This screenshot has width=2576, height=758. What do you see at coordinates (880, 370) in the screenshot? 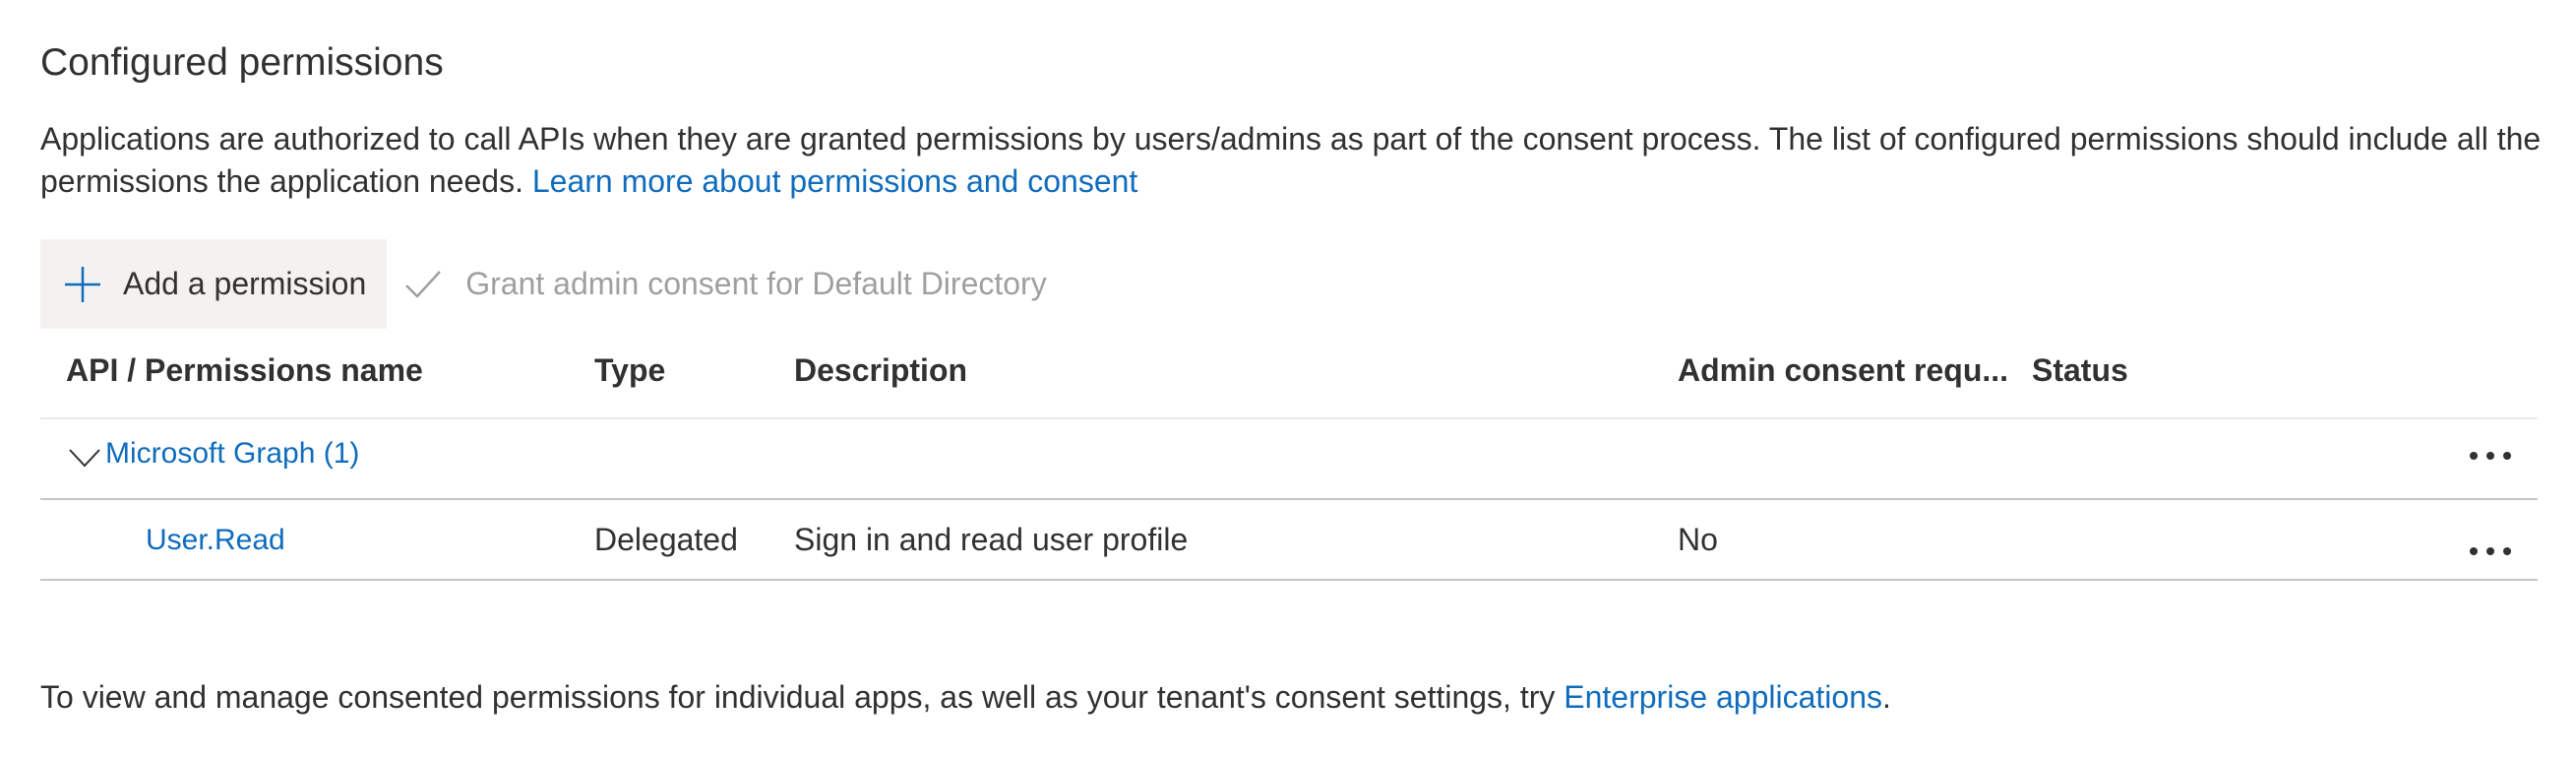
I see `column-header-description: Description` at bounding box center [880, 370].